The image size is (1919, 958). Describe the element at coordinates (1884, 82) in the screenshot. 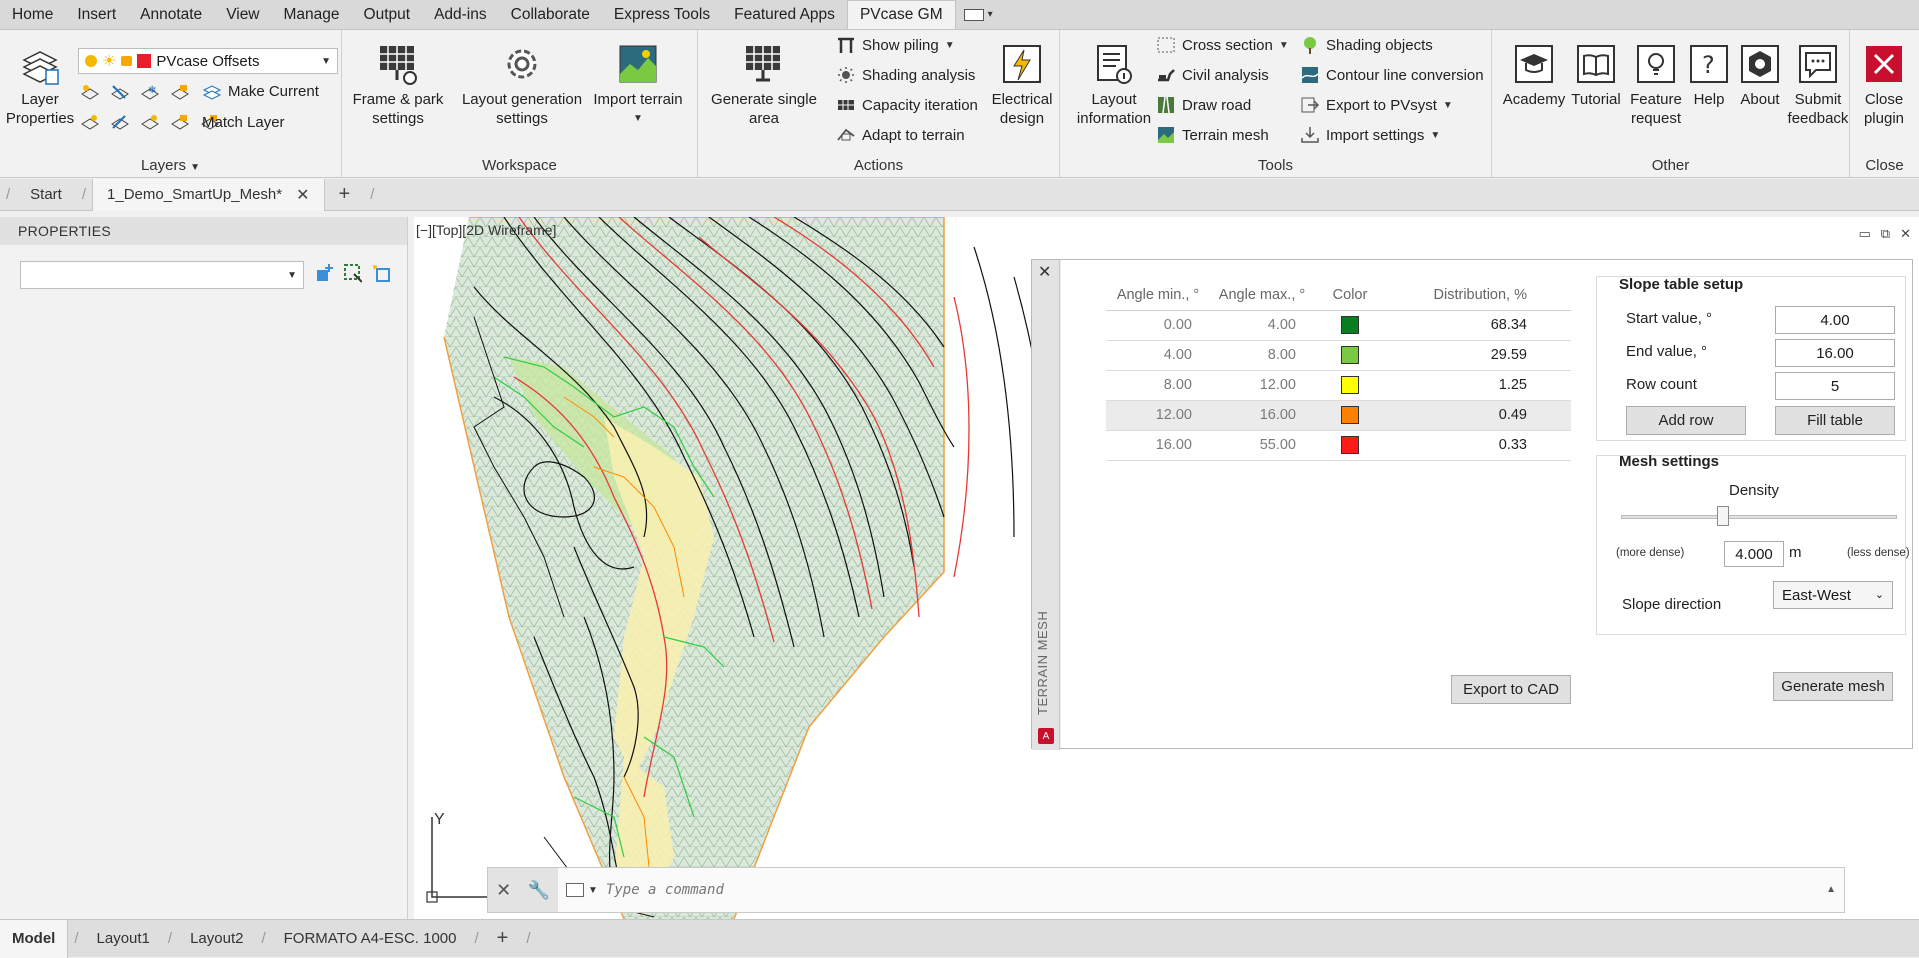

I see `close-plugin-button: Close plugin` at that location.